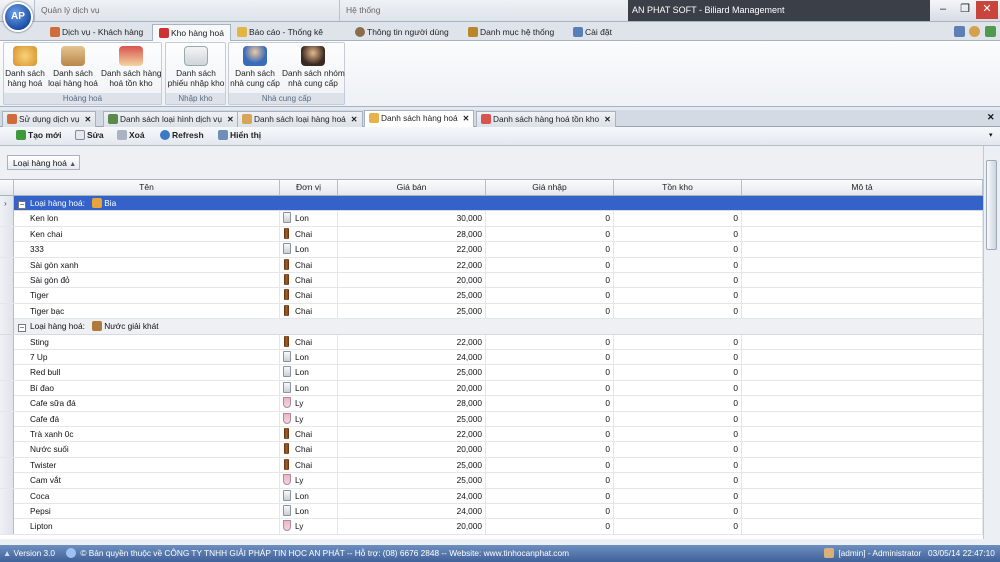 This screenshot has height=562, width=1000. I want to click on cell-name: Pepsi, so click(147, 511).